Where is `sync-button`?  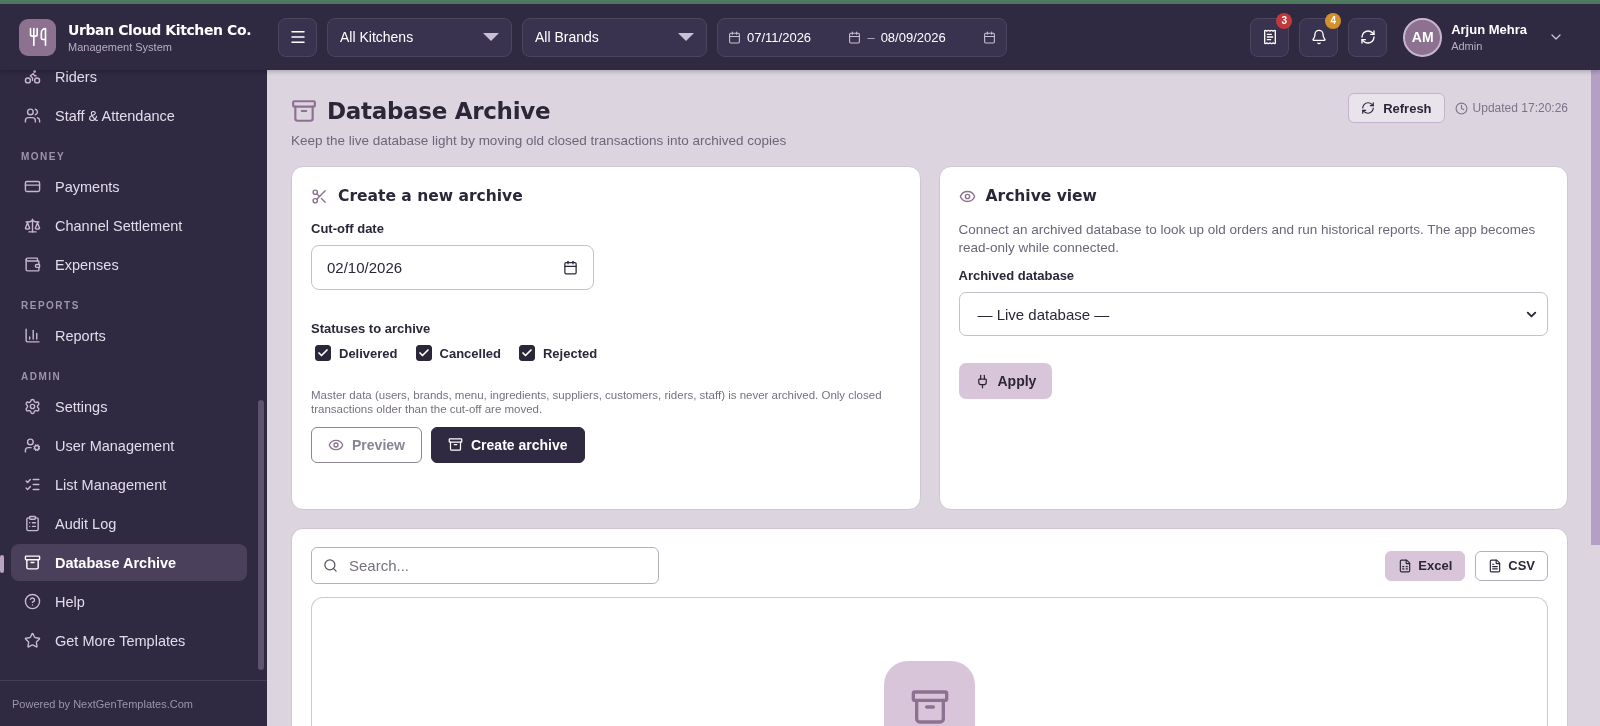 sync-button is located at coordinates (1368, 37).